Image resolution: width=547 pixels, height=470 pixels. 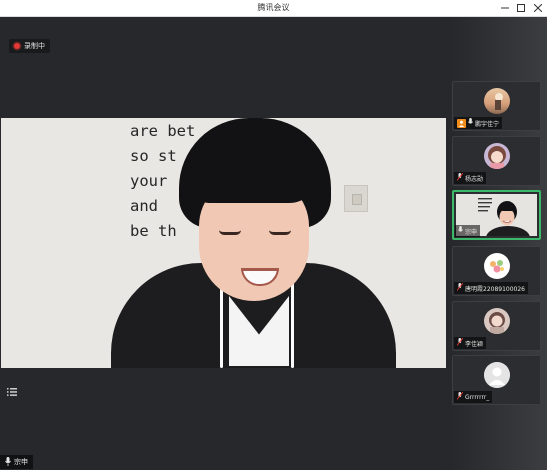 I want to click on person-fringe, so click(x=254, y=180).